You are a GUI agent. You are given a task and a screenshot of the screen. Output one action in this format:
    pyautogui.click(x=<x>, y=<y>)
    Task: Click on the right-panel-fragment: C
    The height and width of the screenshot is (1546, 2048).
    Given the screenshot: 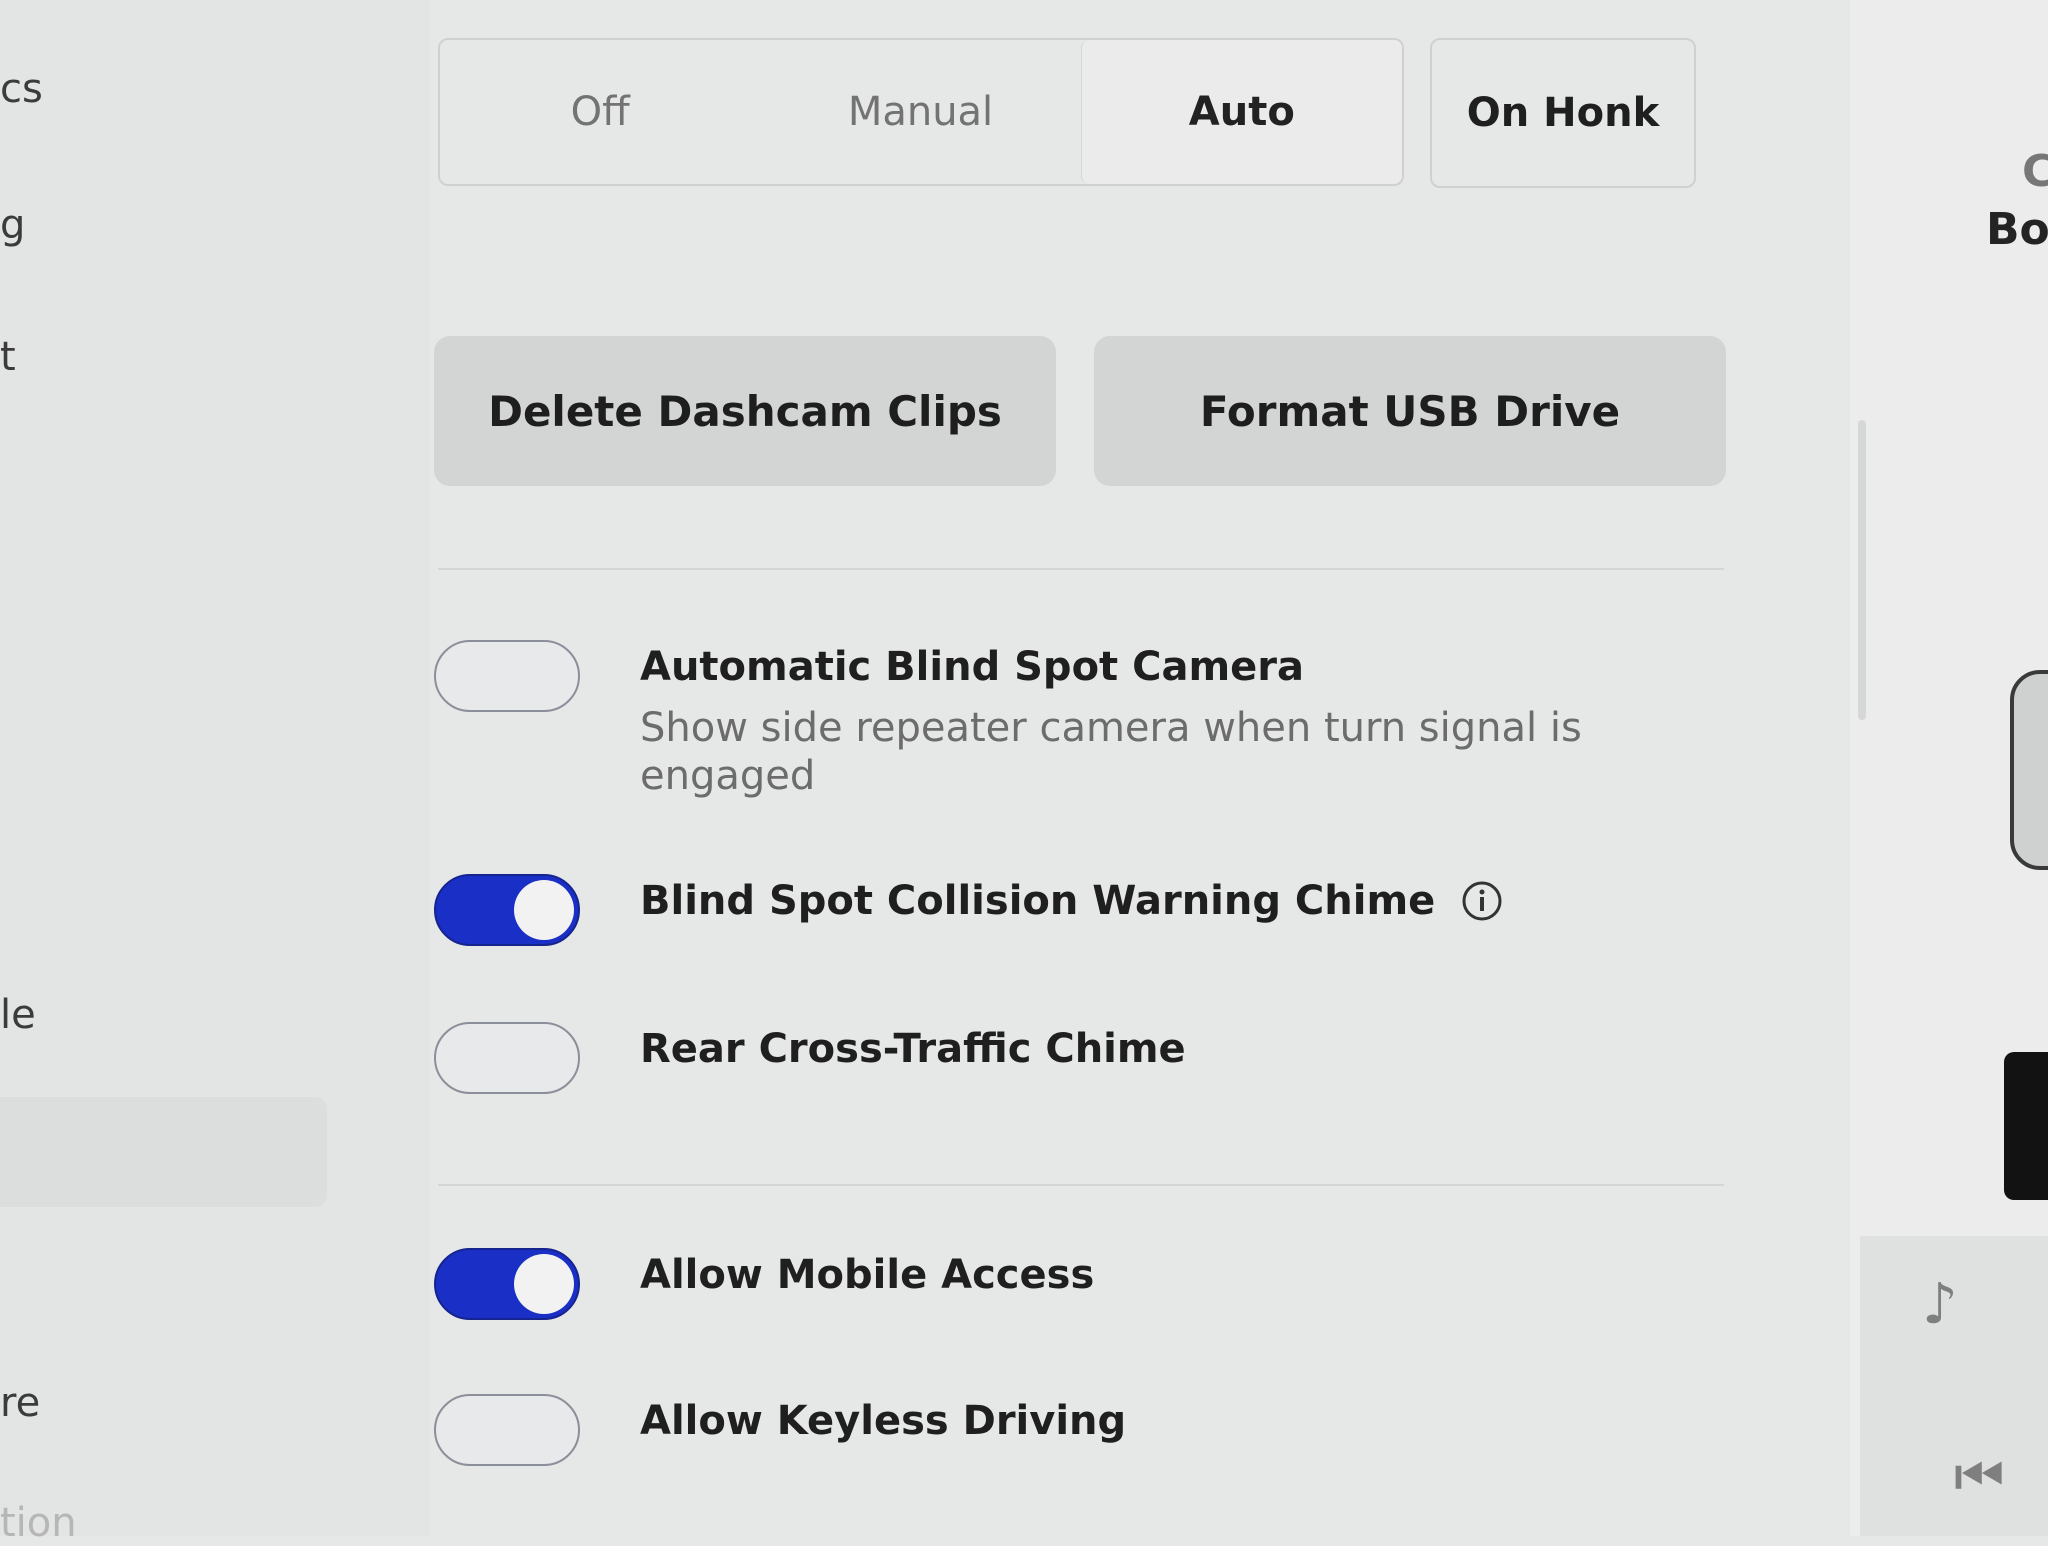 What is the action you would take?
    pyautogui.click(x=2035, y=171)
    